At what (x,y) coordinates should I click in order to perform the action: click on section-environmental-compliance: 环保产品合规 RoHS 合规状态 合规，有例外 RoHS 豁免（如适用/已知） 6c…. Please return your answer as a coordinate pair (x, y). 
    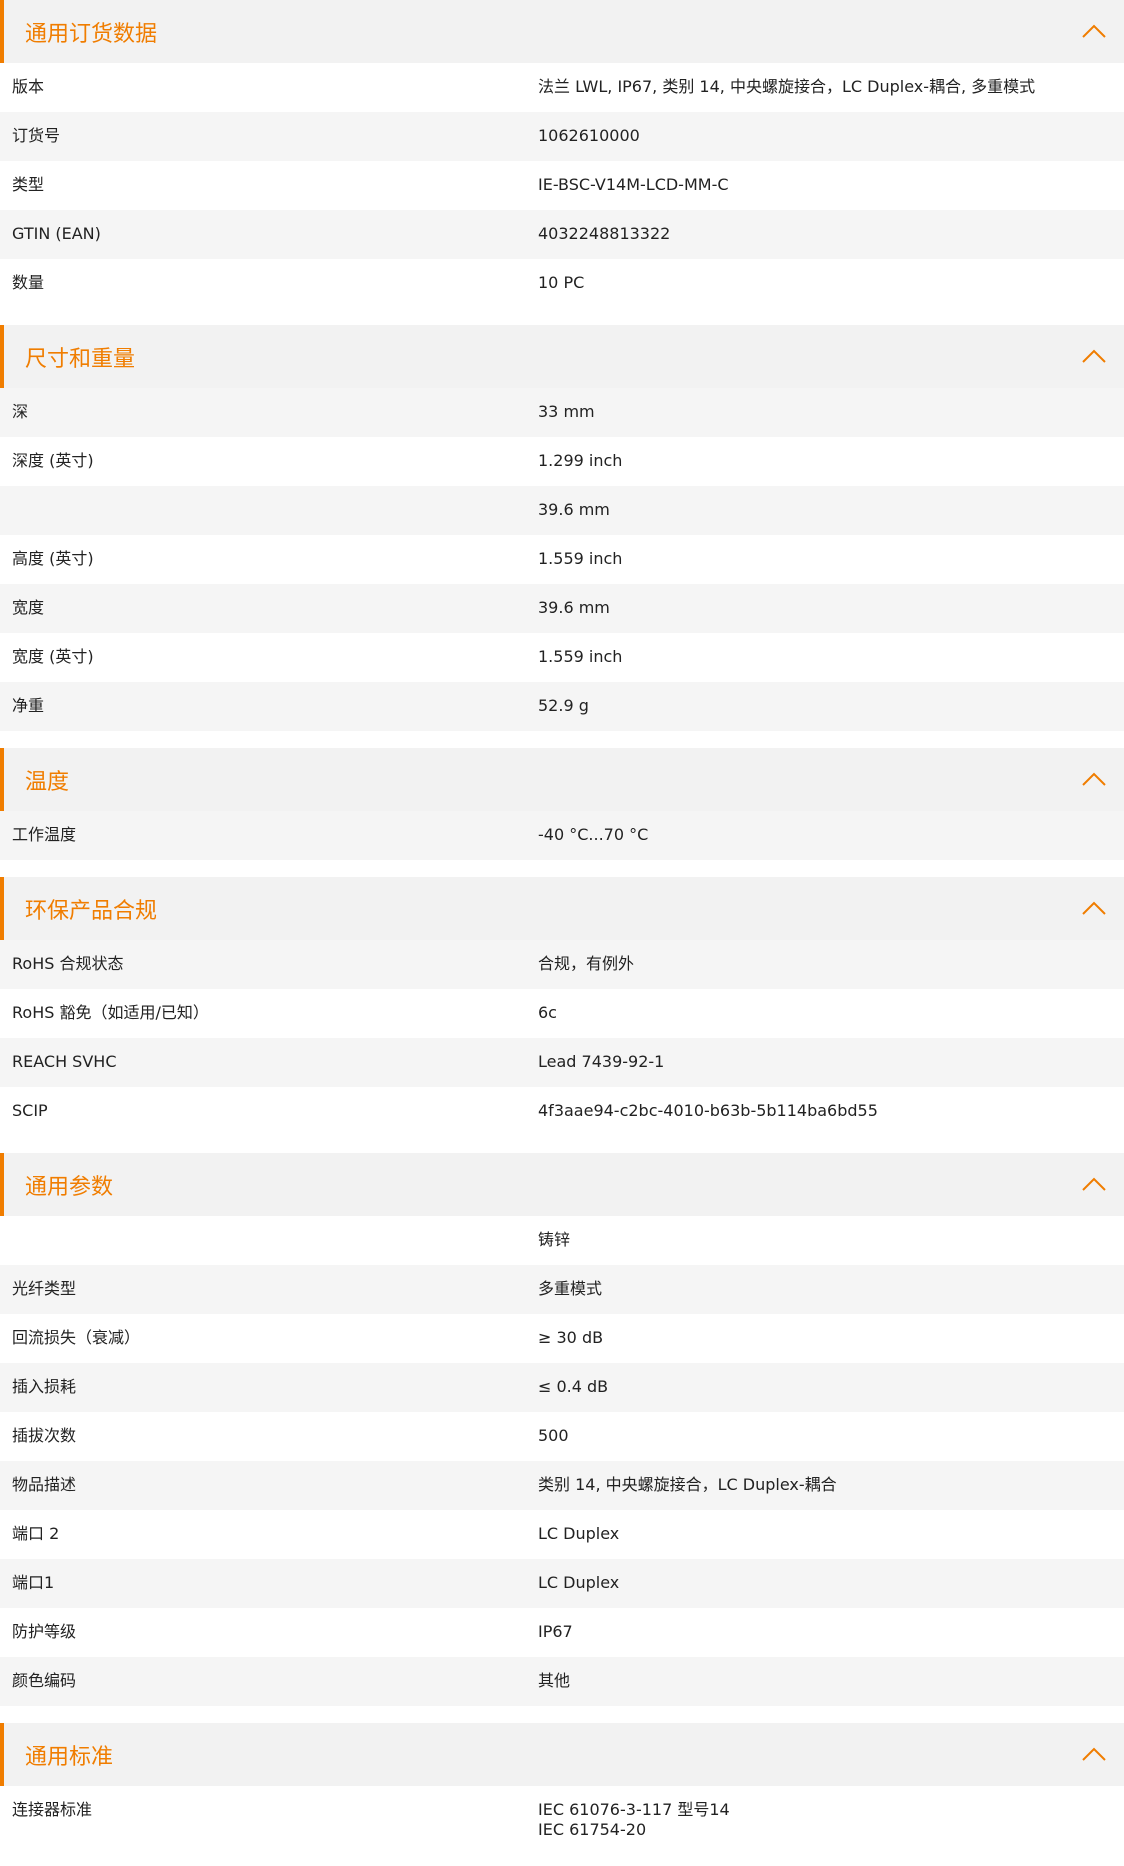
    Looking at the image, I should click on (562, 1006).